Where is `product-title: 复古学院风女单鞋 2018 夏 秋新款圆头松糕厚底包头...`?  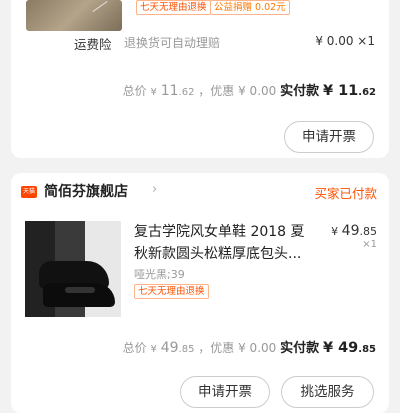
product-title: 复古学院风女单鞋 2018 夏 秋新款圆头松糕厚底包头... is located at coordinates (229, 243).